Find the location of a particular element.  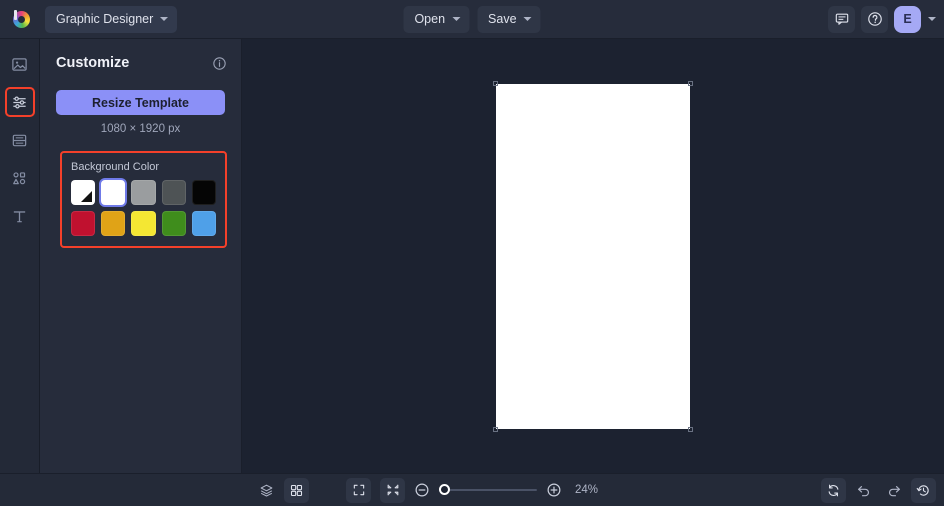

resize-handle-bottom-left is located at coordinates (495, 429).